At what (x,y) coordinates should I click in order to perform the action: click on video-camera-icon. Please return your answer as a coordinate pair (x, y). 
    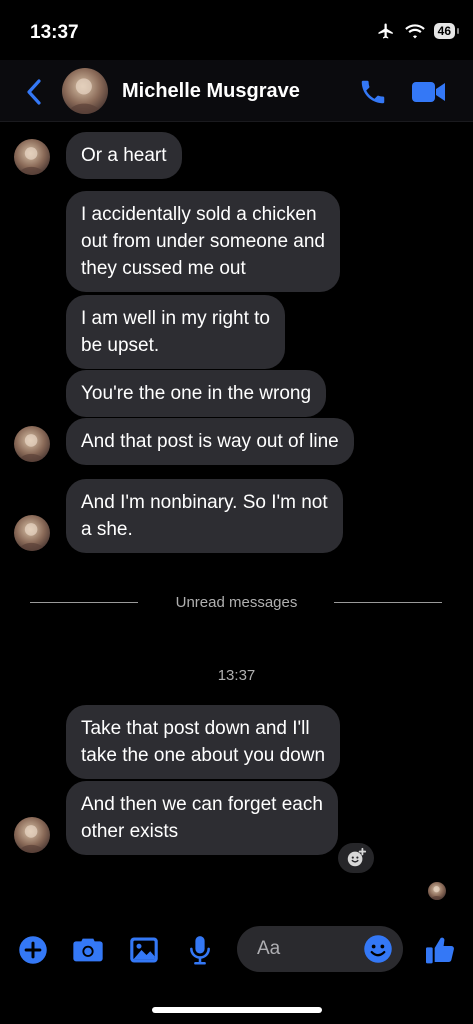
    Looking at the image, I should click on (428, 92).